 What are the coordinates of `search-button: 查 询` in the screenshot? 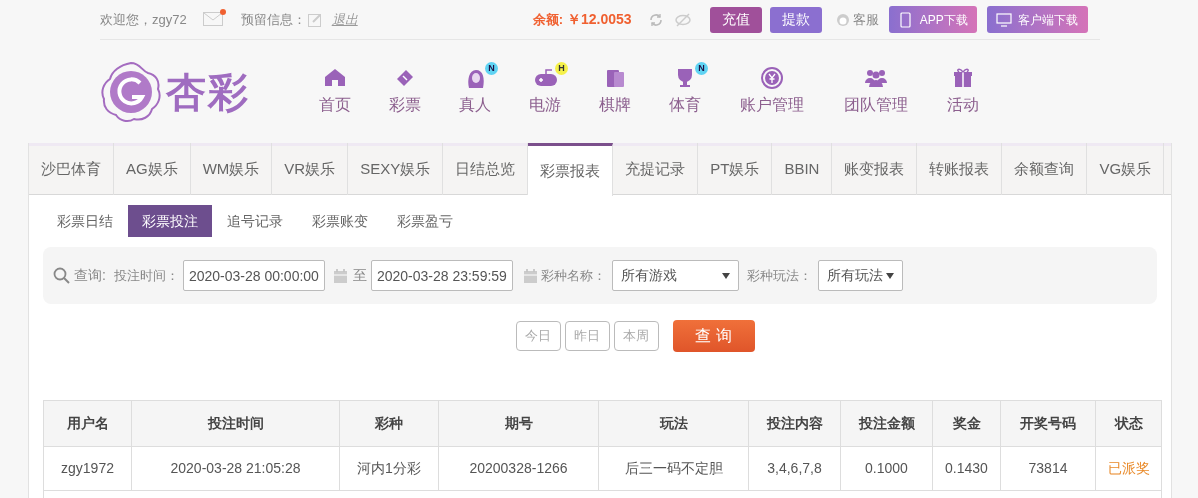 It's located at (713, 336).